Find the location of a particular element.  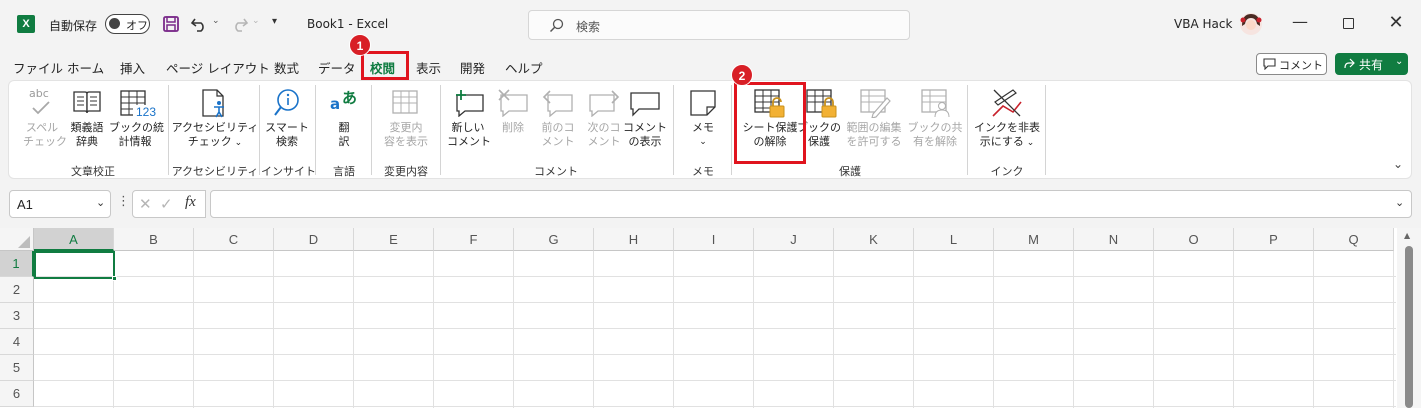

maximize-icon is located at coordinates (1348, 23).